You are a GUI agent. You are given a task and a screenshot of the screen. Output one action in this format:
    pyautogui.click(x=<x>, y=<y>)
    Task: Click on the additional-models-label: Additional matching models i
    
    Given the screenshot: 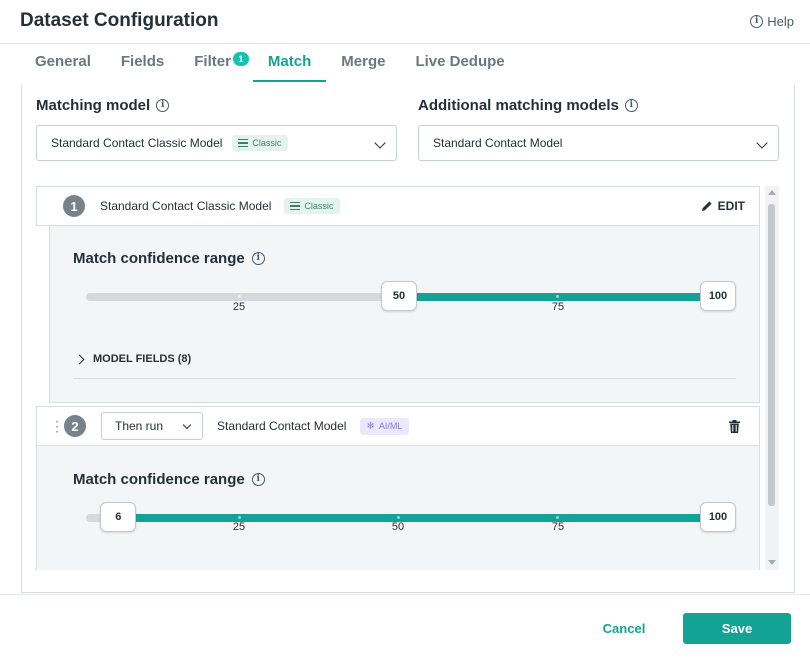 What is the action you would take?
    pyautogui.click(x=528, y=105)
    